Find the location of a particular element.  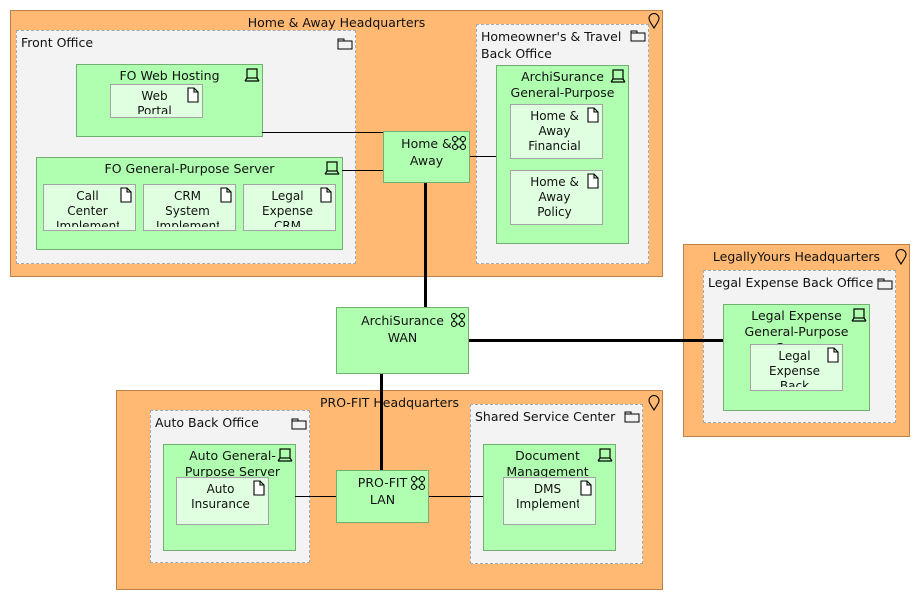

network-label: Home & Away is located at coordinates (426, 152).